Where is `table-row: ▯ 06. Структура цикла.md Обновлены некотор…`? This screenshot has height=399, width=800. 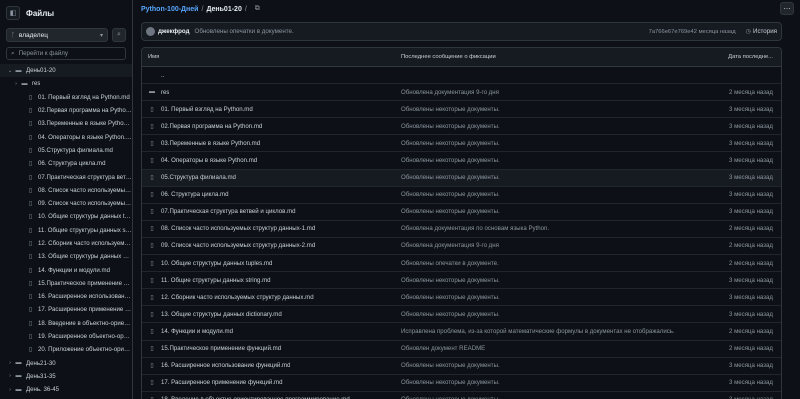 table-row: ▯ 06. Структура цикла.md Обновлены некотор… is located at coordinates (461, 195).